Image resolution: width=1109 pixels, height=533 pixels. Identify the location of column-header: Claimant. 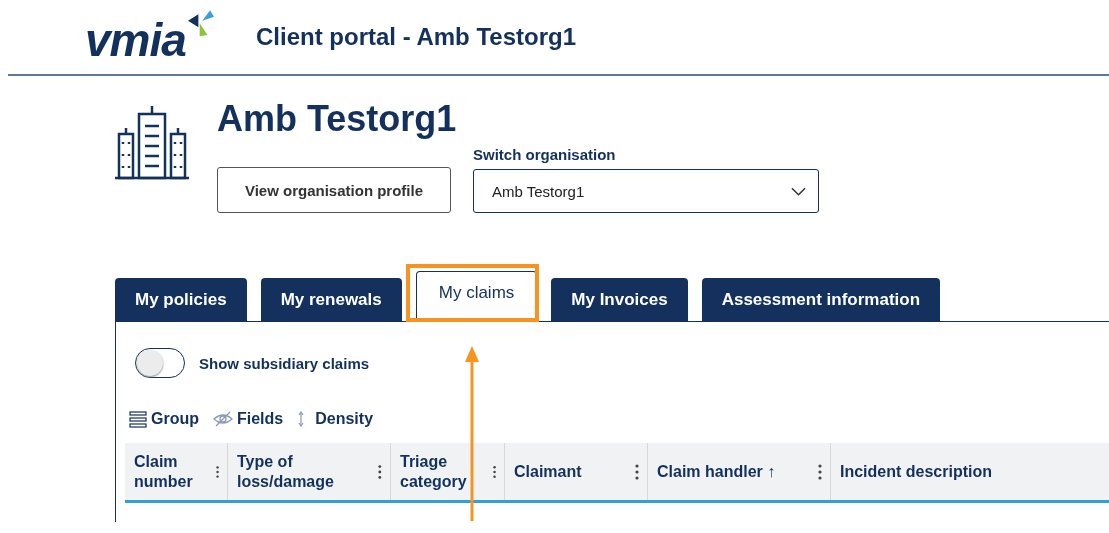
(548, 471).